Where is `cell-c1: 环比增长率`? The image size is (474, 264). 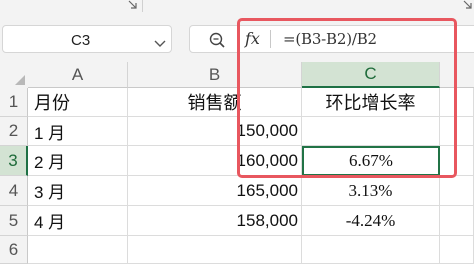
cell-c1: 环比增长率 is located at coordinates (371, 102).